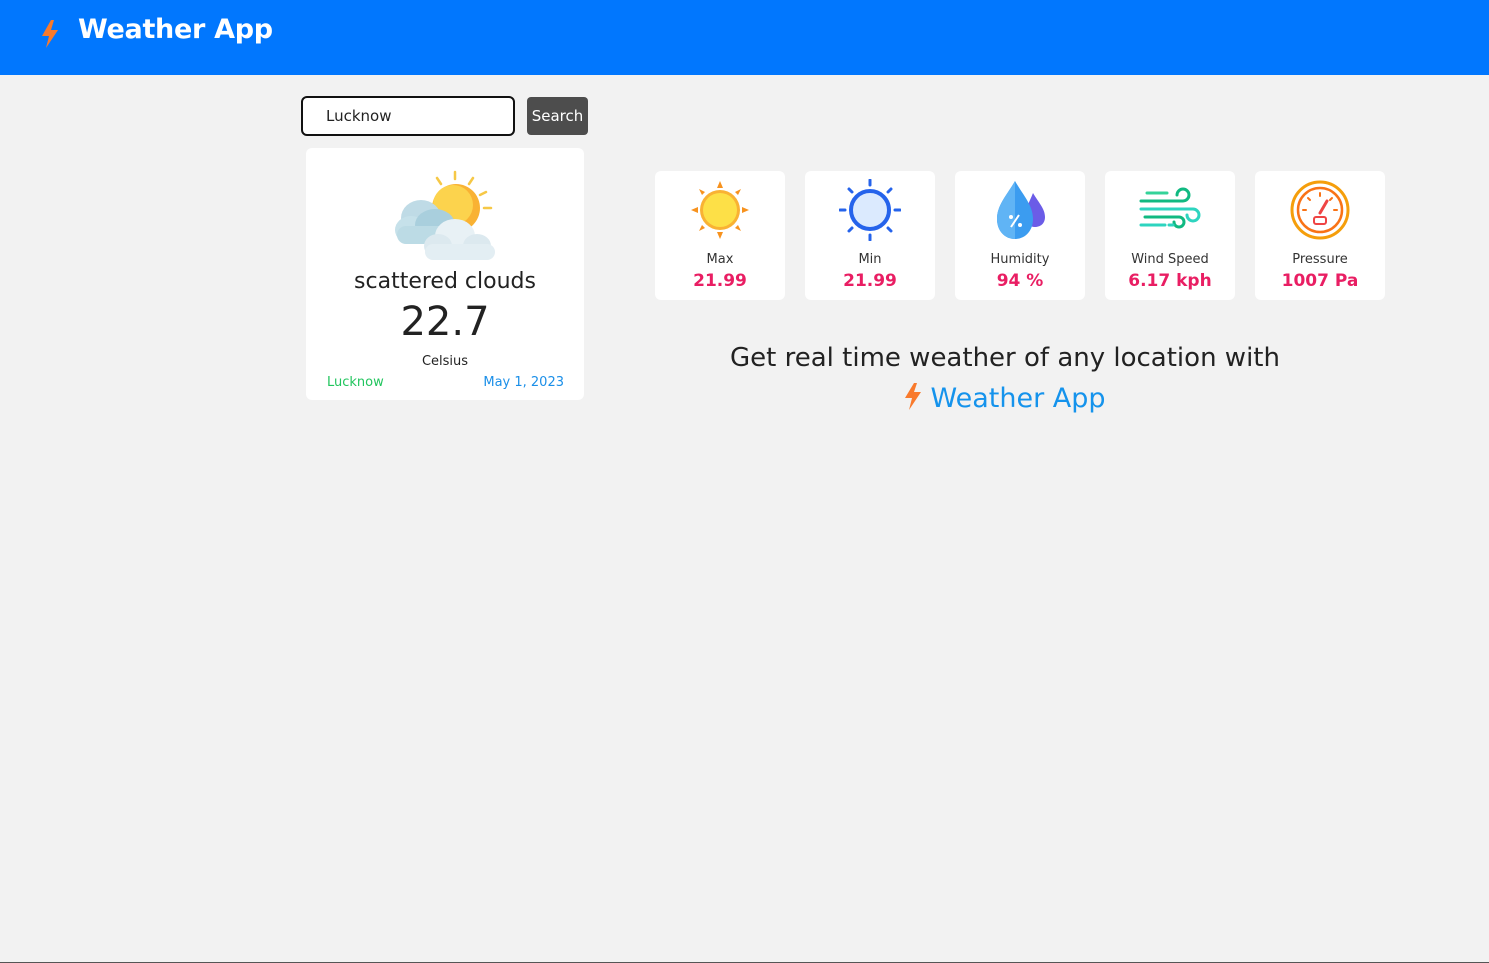 Image resolution: width=1489 pixels, height=963 pixels. I want to click on stat-card-humidity: Humidity 94 %, so click(1020, 235).